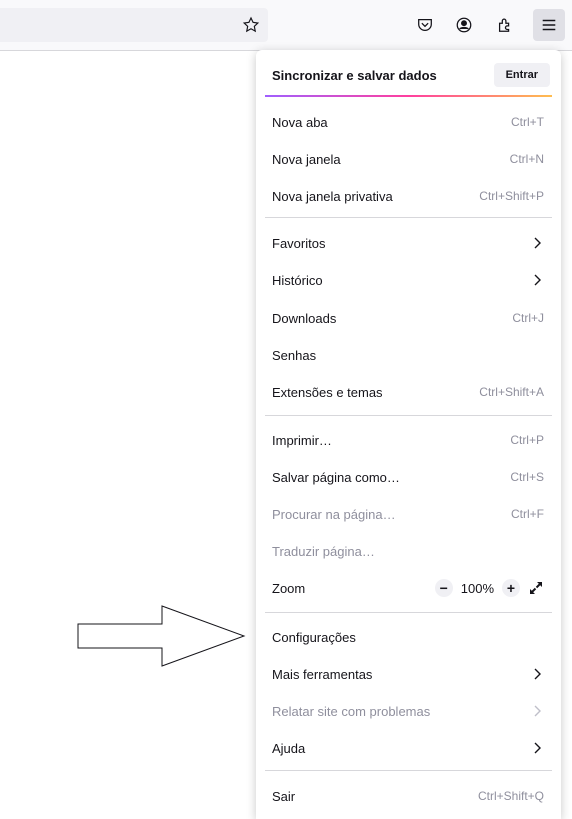 The width and height of the screenshot is (572, 819). Describe the element at coordinates (134, 25) in the screenshot. I see `address-bar` at that location.